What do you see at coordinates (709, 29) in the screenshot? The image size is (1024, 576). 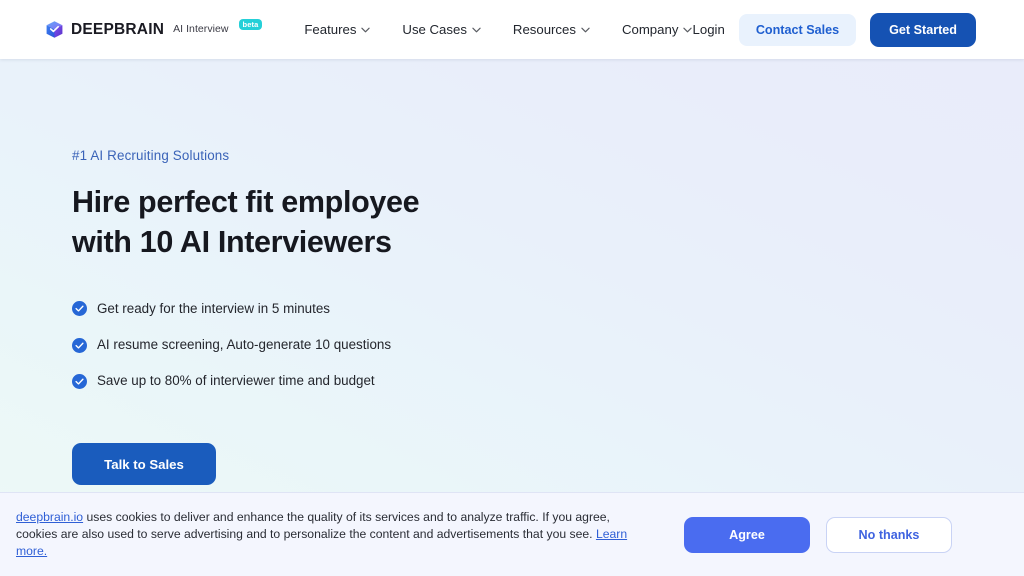 I see `login-link: Login` at bounding box center [709, 29].